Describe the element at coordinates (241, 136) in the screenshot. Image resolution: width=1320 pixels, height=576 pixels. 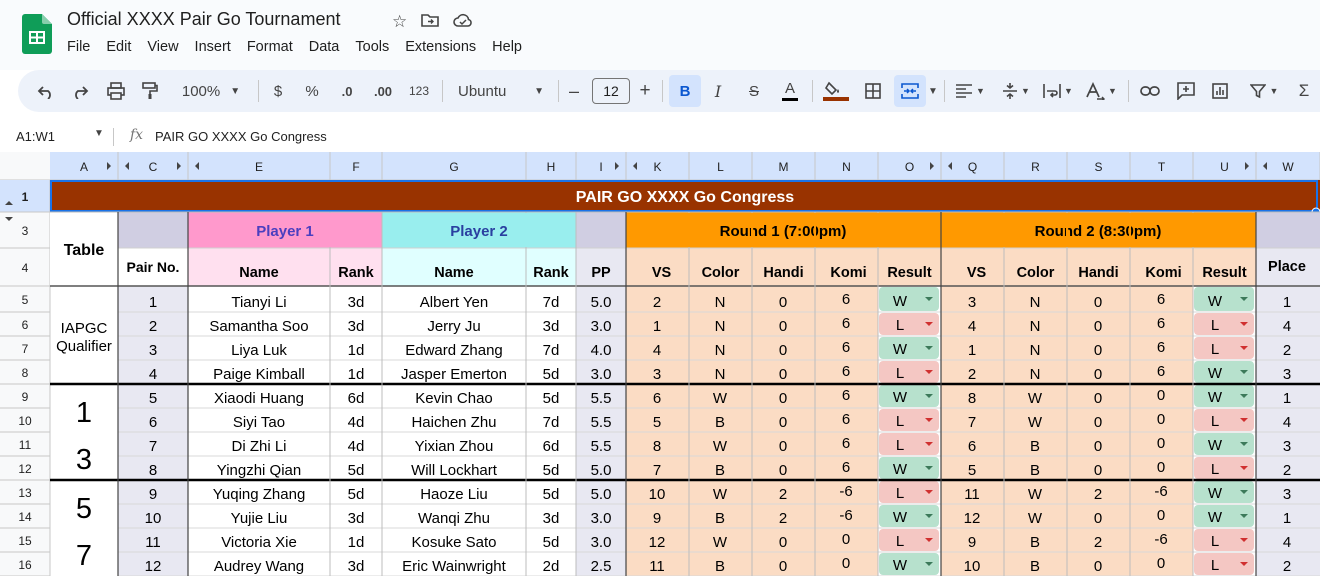
I see `formula-input: PAIR GO XXXX Go Congress` at that location.